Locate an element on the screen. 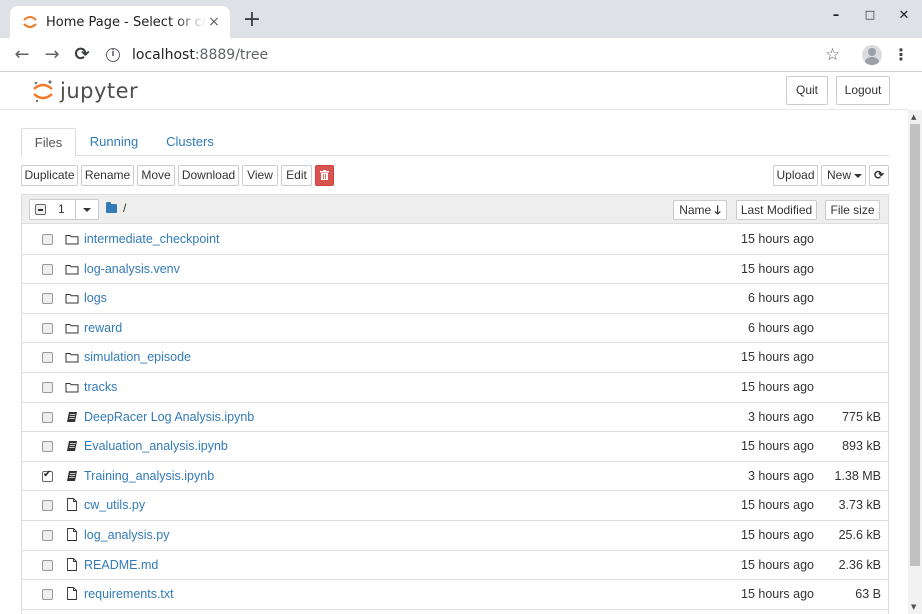 Image resolution: width=922 pixels, height=614 pixels. file-size: 1.38 MB is located at coordinates (857, 475).